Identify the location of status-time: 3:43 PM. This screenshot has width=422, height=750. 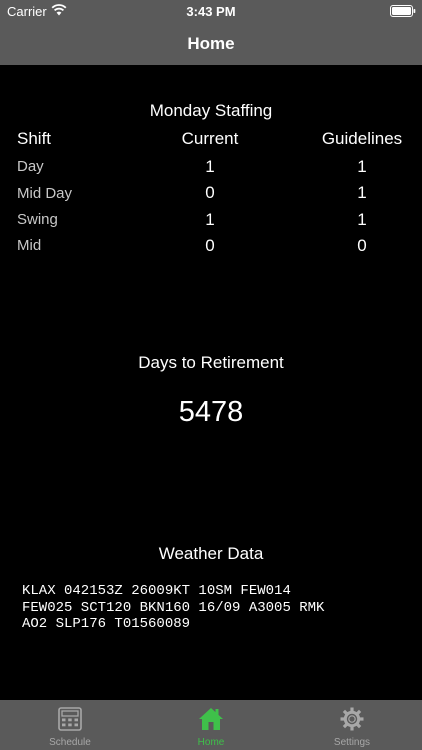
(211, 11).